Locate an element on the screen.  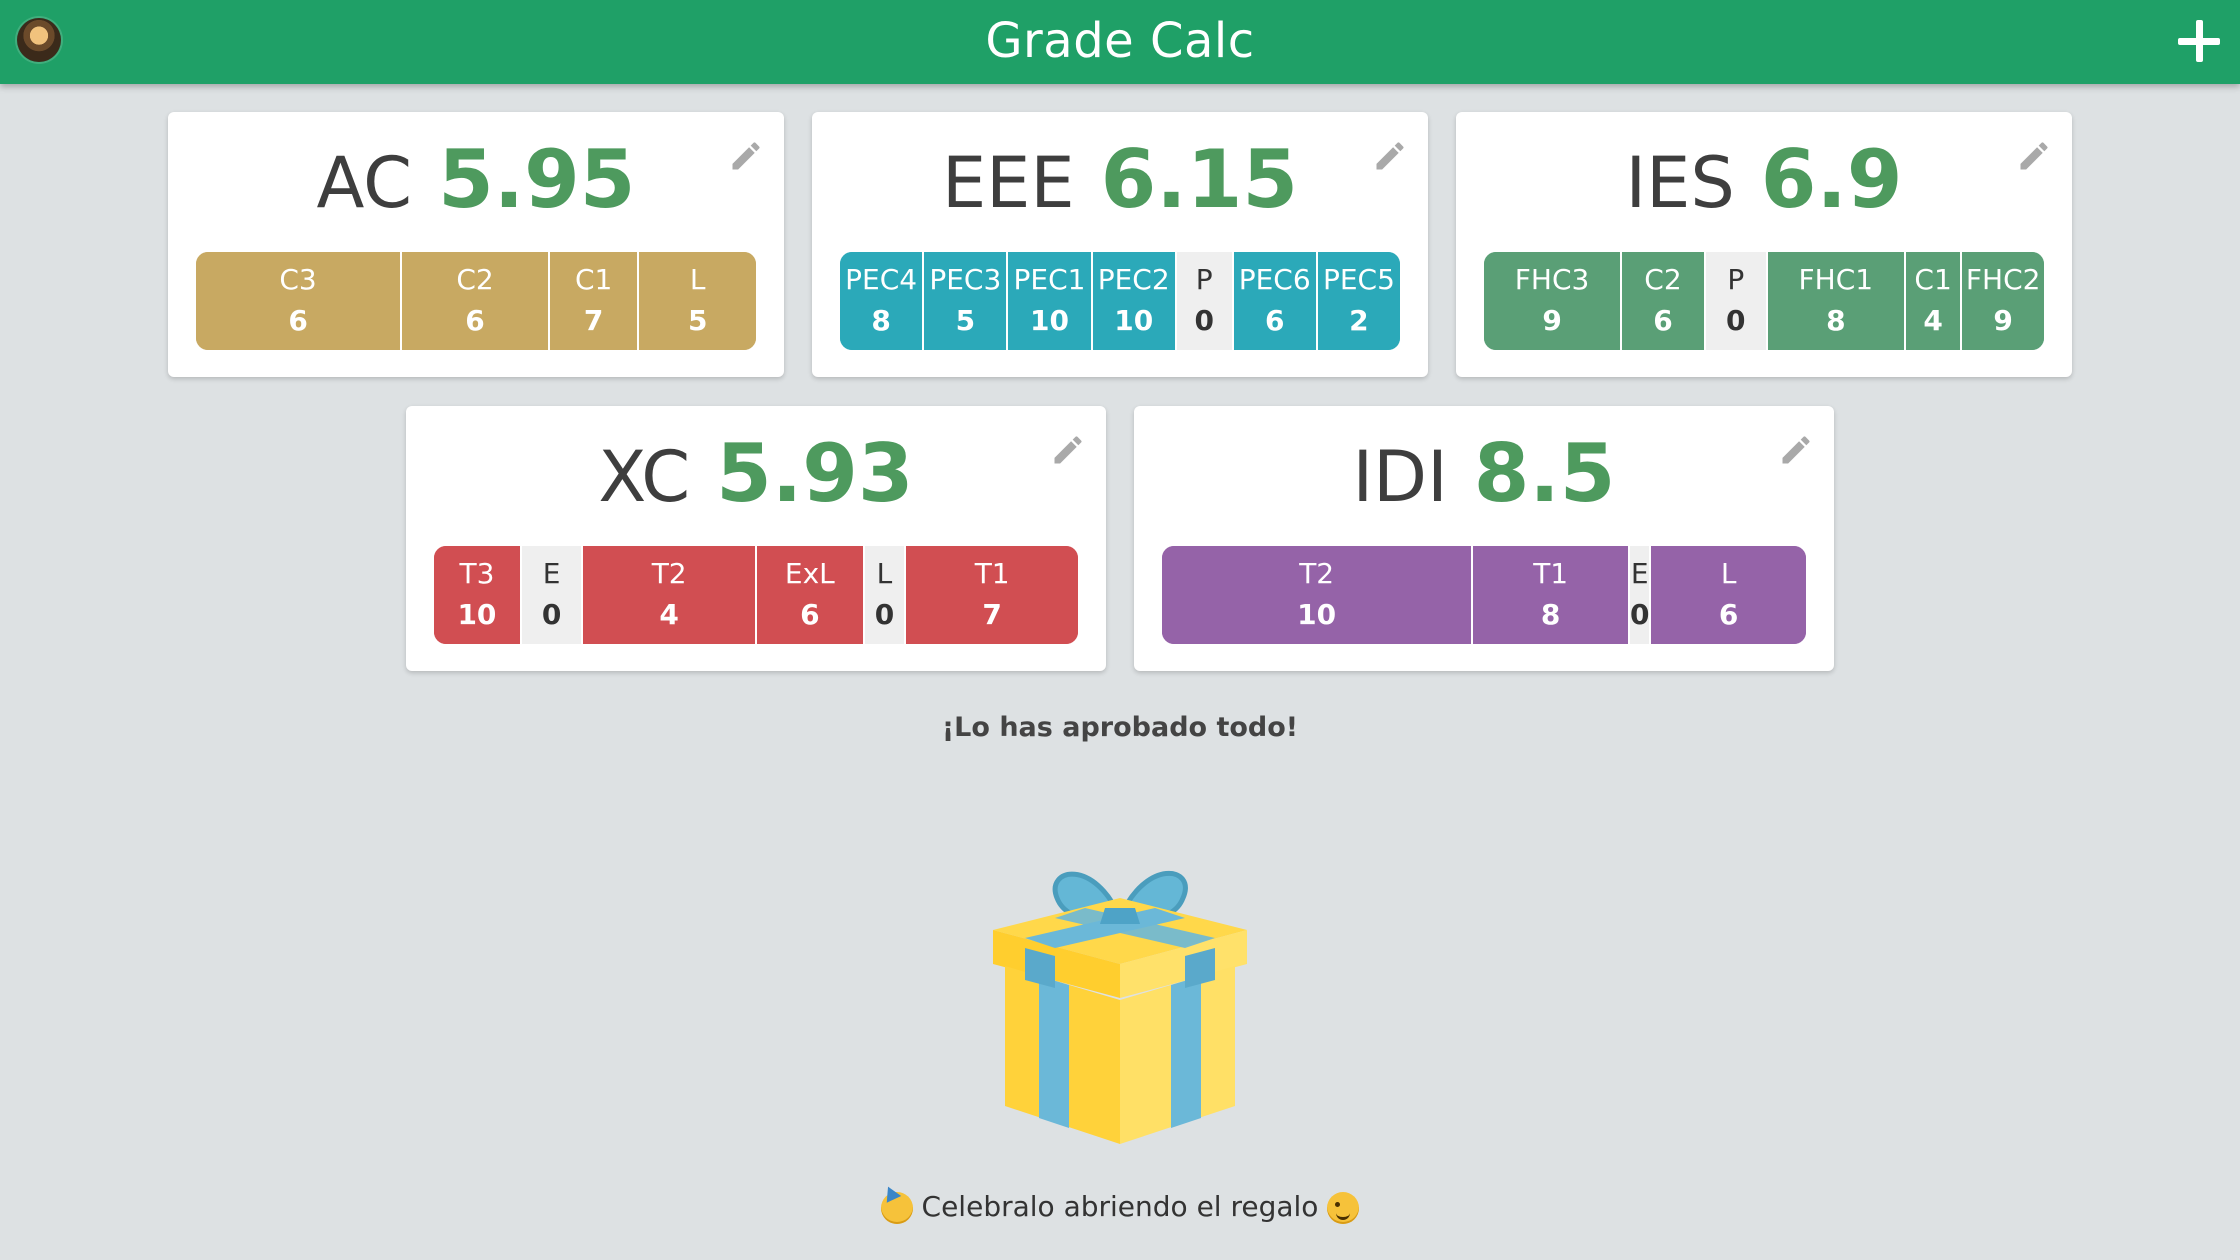
grade-segment-pec6: PEC6 6 is located at coordinates (1275, 301).